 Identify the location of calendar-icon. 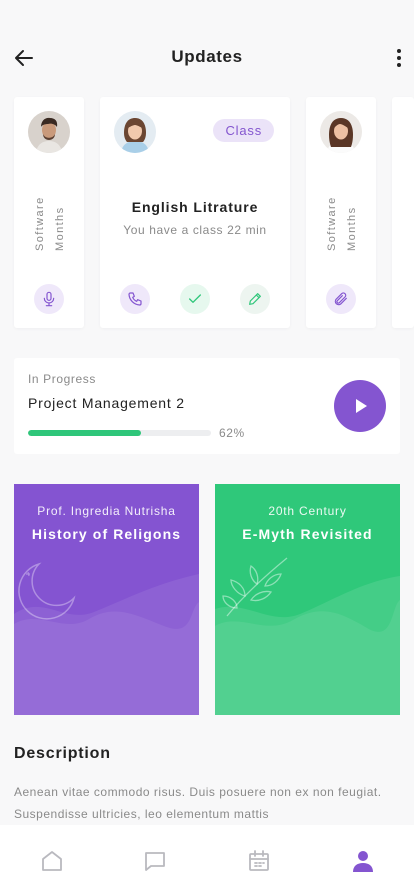
(258, 860).